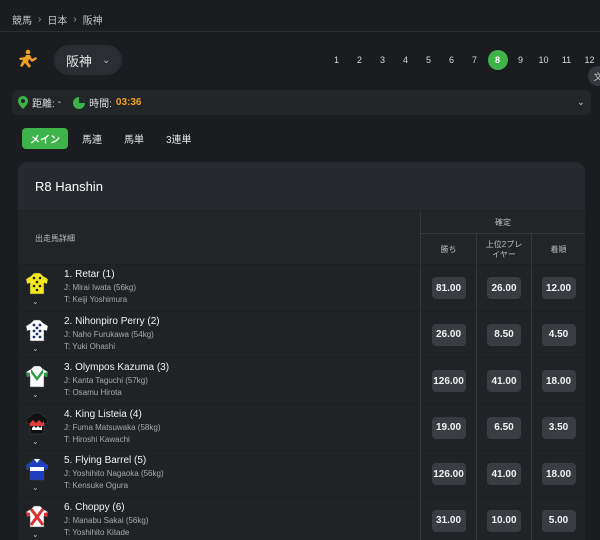 The width and height of the screenshot is (600, 540). I want to click on top2-odds-button: 6.50, so click(504, 427).